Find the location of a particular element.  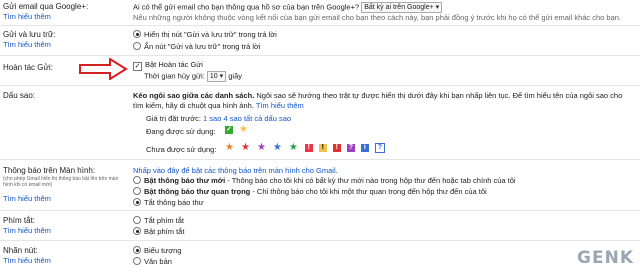

yellow-bang-icon: ! is located at coordinates (322, 148).